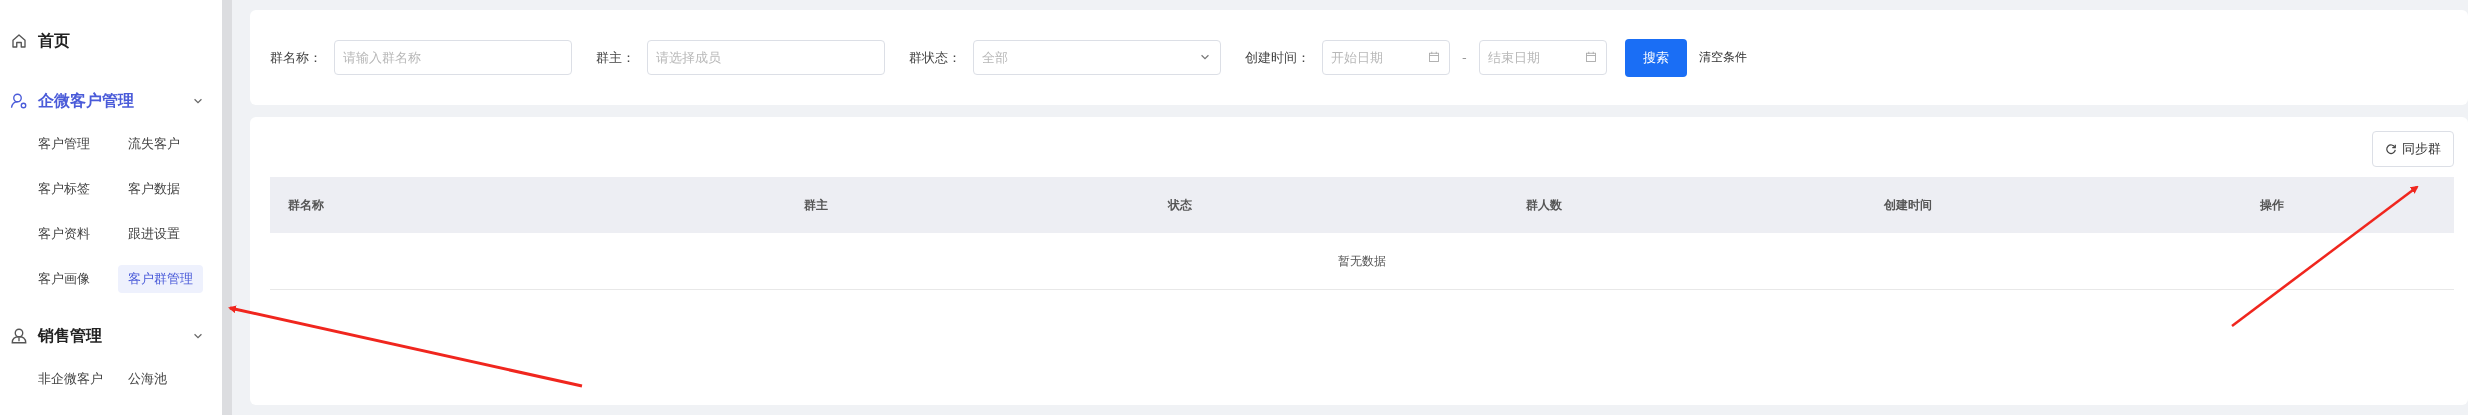 Image resolution: width=2468 pixels, height=415 pixels. Describe the element at coordinates (1277, 57) in the screenshot. I see `field-label: 创建时间：` at that location.